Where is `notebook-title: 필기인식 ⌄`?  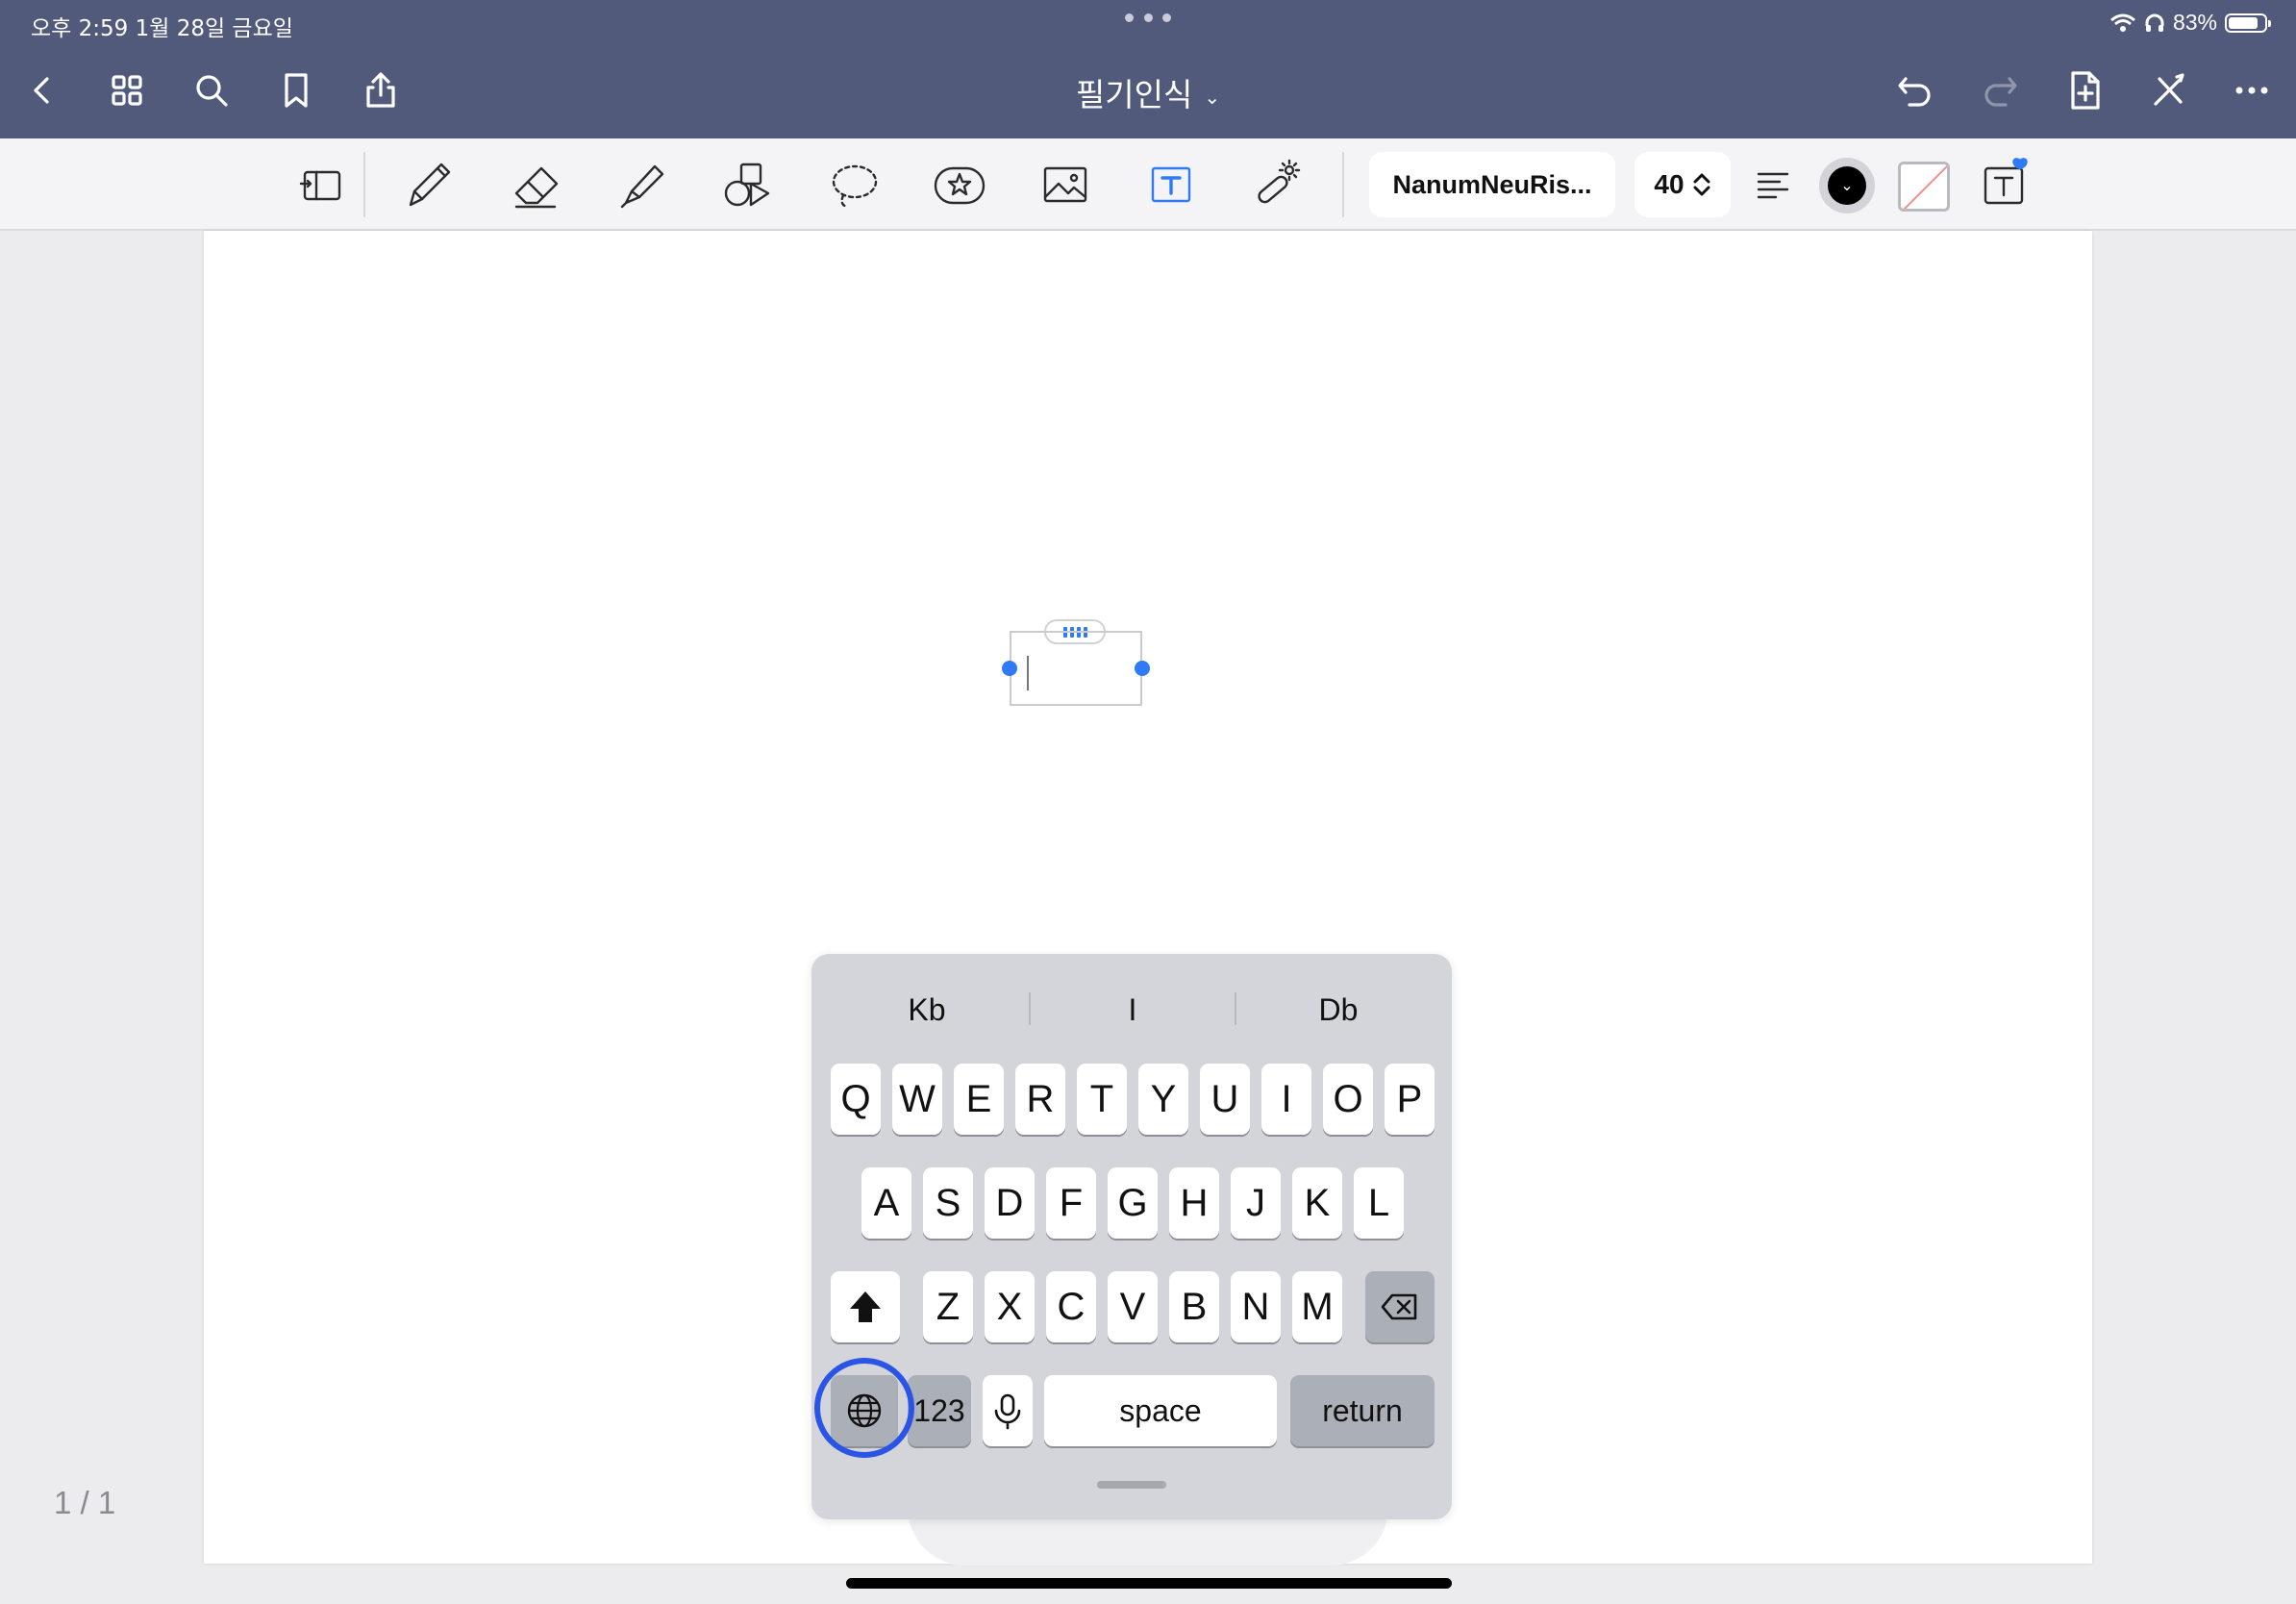
notebook-title: 필기인식 ⌄ is located at coordinates (1148, 92).